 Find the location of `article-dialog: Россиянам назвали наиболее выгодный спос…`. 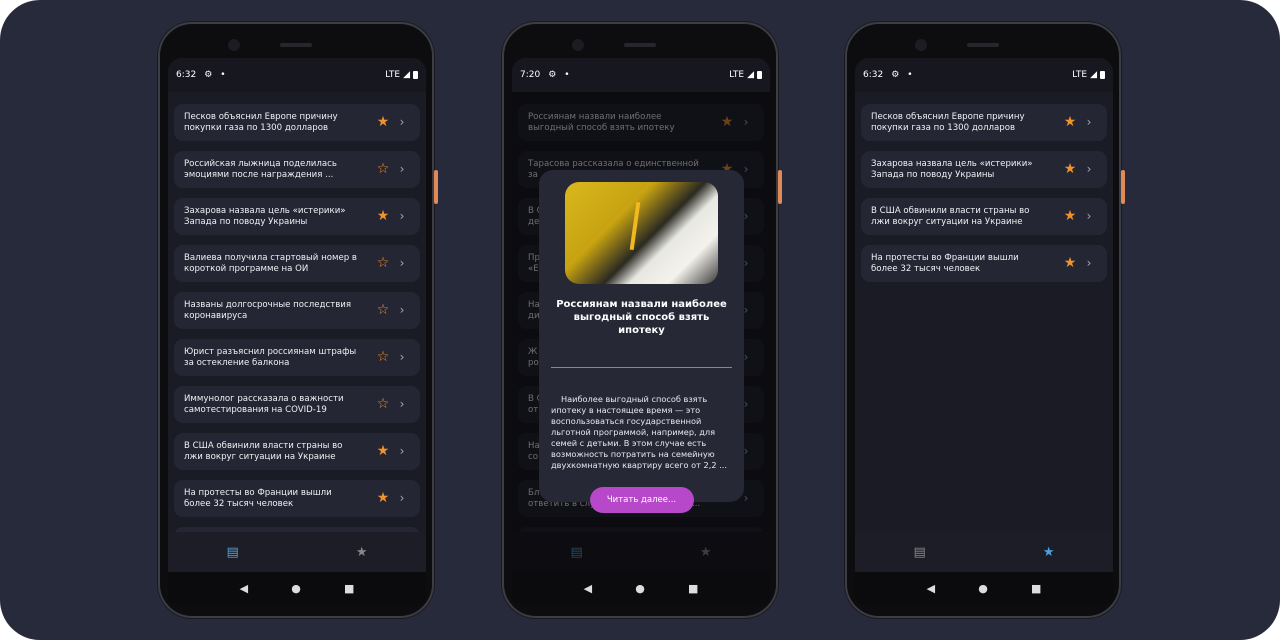

article-dialog: Россиянам назвали наиболее выгодный спос… is located at coordinates (641, 341).